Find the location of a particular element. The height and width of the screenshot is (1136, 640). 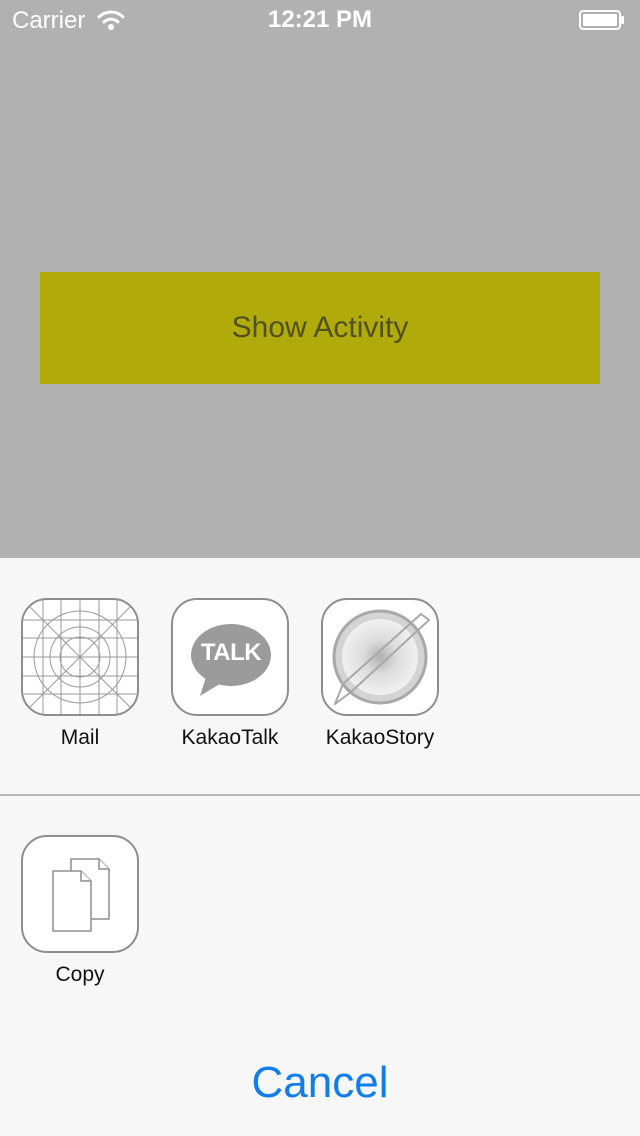

kakaostory-label: KakaoStory is located at coordinates (380, 737).